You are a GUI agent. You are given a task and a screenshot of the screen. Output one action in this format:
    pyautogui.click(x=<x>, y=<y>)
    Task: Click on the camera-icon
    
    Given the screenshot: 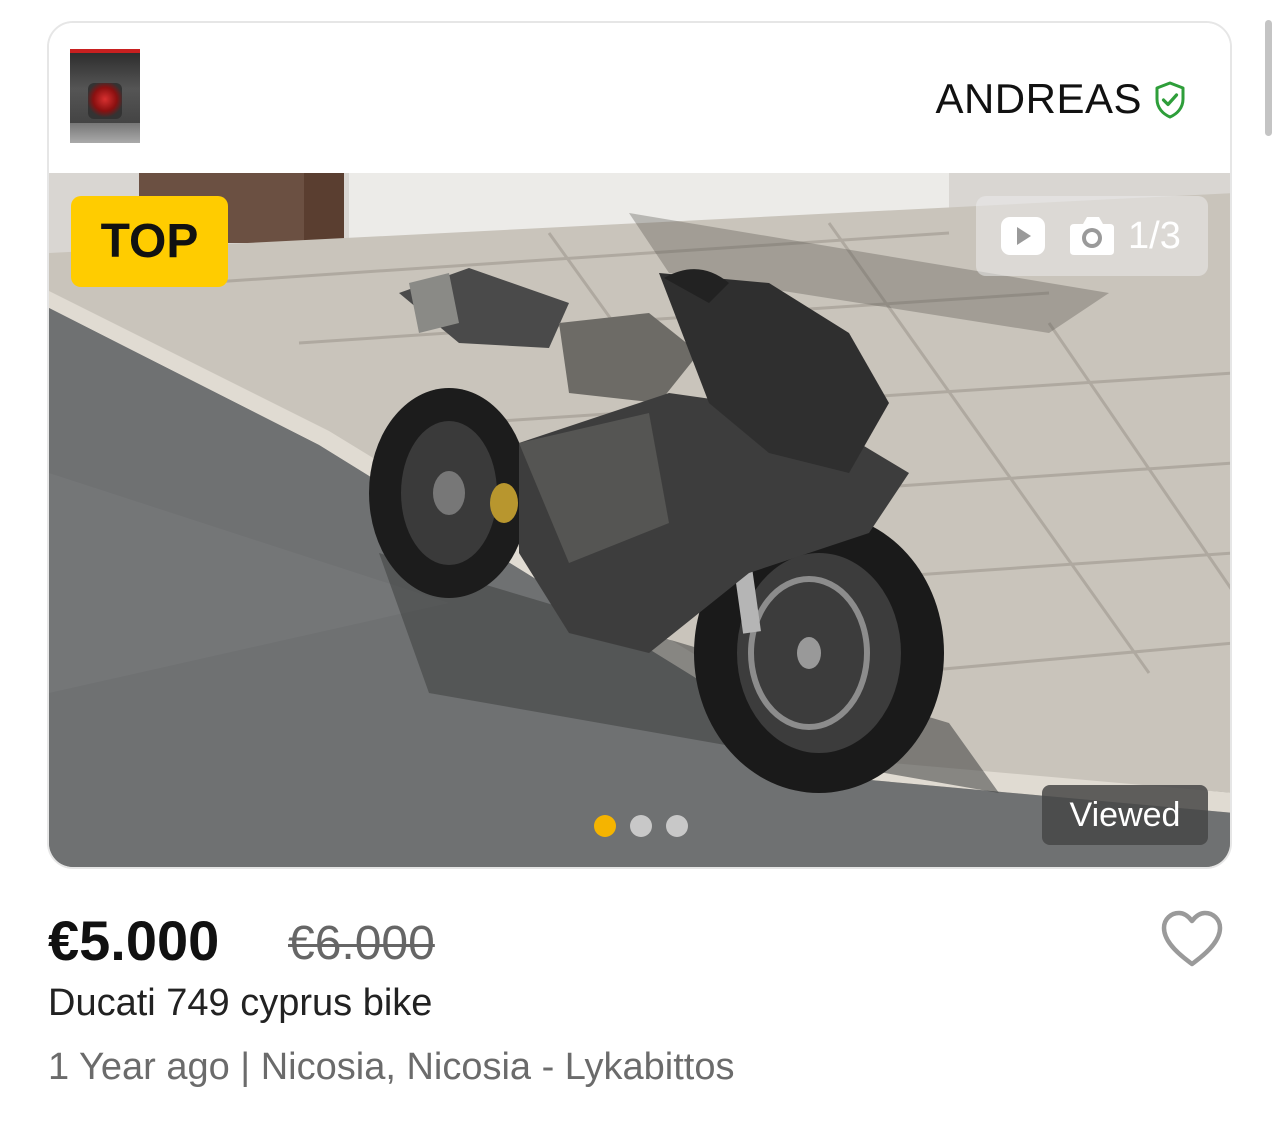 What is the action you would take?
    pyautogui.click(x=1092, y=236)
    